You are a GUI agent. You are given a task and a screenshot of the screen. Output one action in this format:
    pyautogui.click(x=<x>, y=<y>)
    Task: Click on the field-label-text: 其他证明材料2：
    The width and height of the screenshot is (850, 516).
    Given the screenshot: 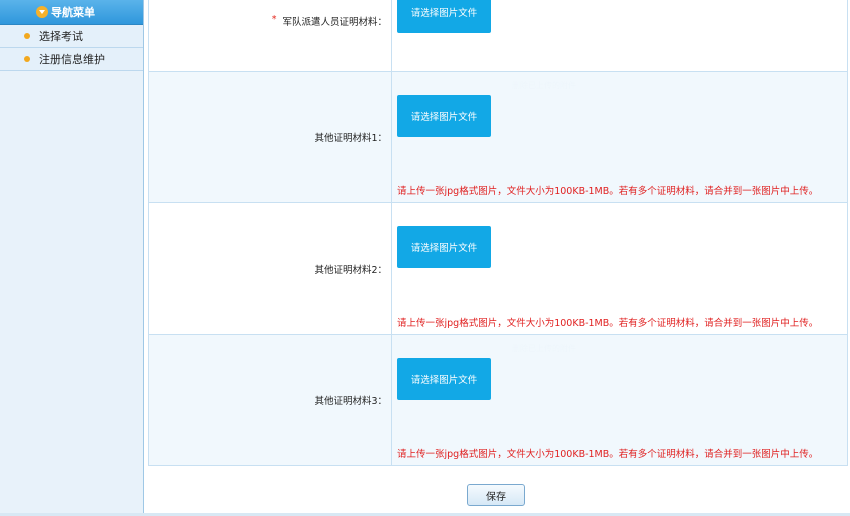 What is the action you would take?
    pyautogui.click(x=350, y=270)
    